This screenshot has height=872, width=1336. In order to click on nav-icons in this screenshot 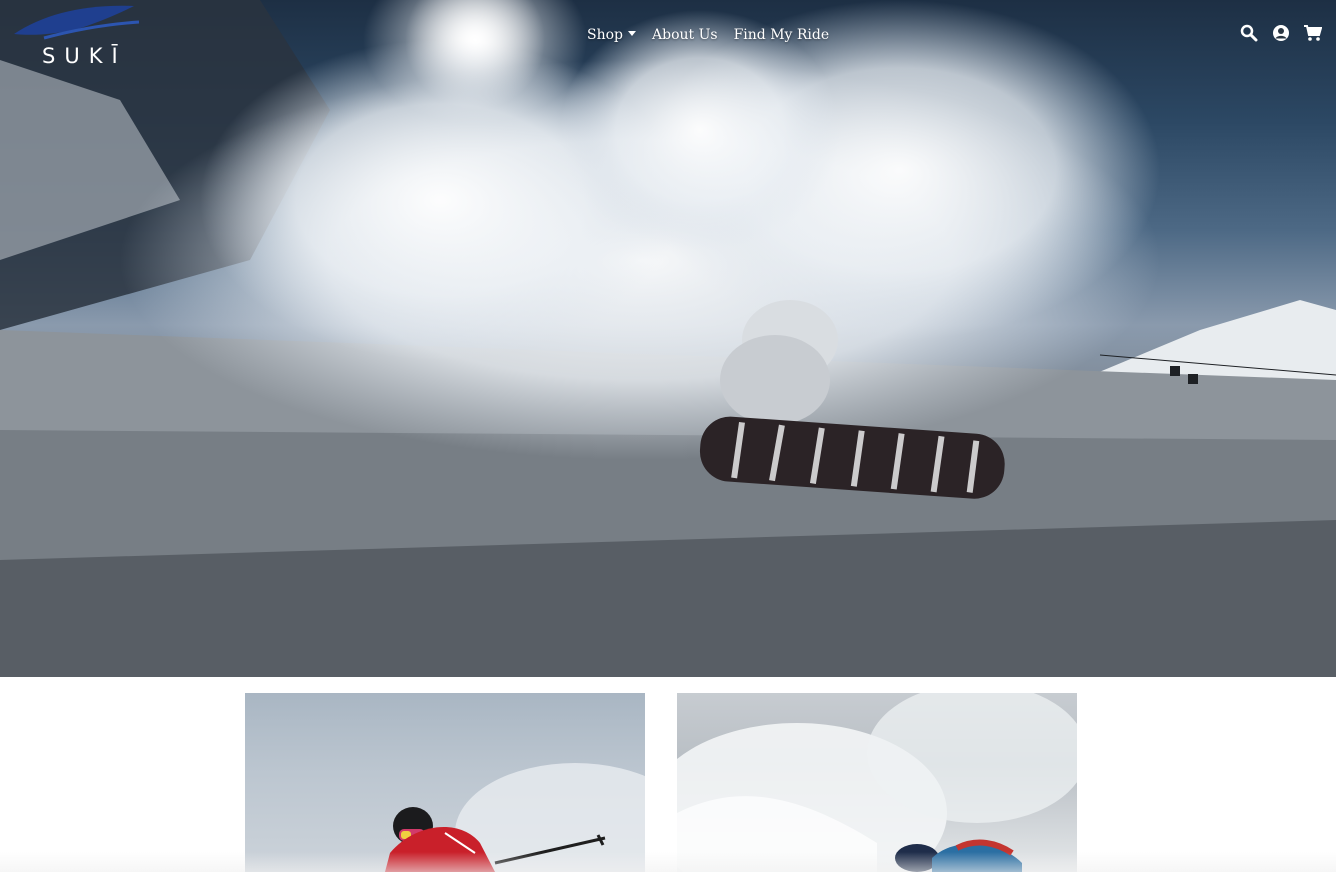, I will do `click(1281, 33)`.